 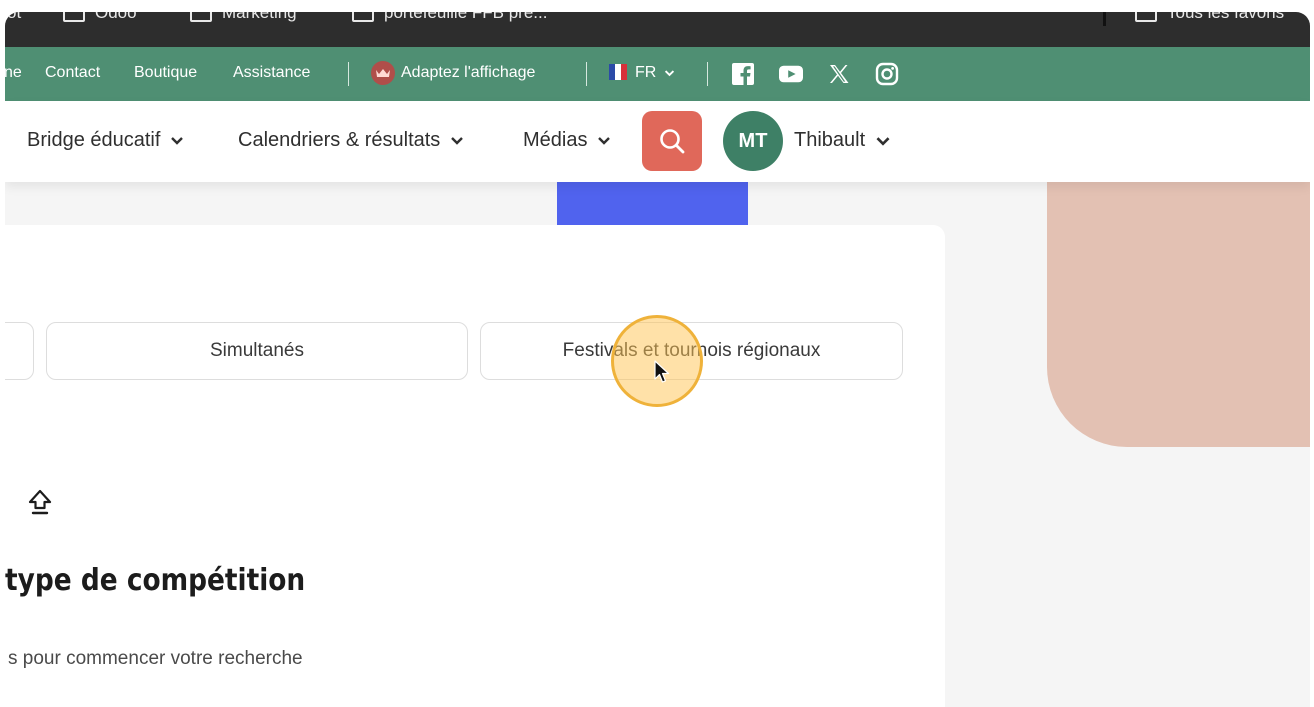 I want to click on bookmark-label: Marketing, so click(x=259, y=17).